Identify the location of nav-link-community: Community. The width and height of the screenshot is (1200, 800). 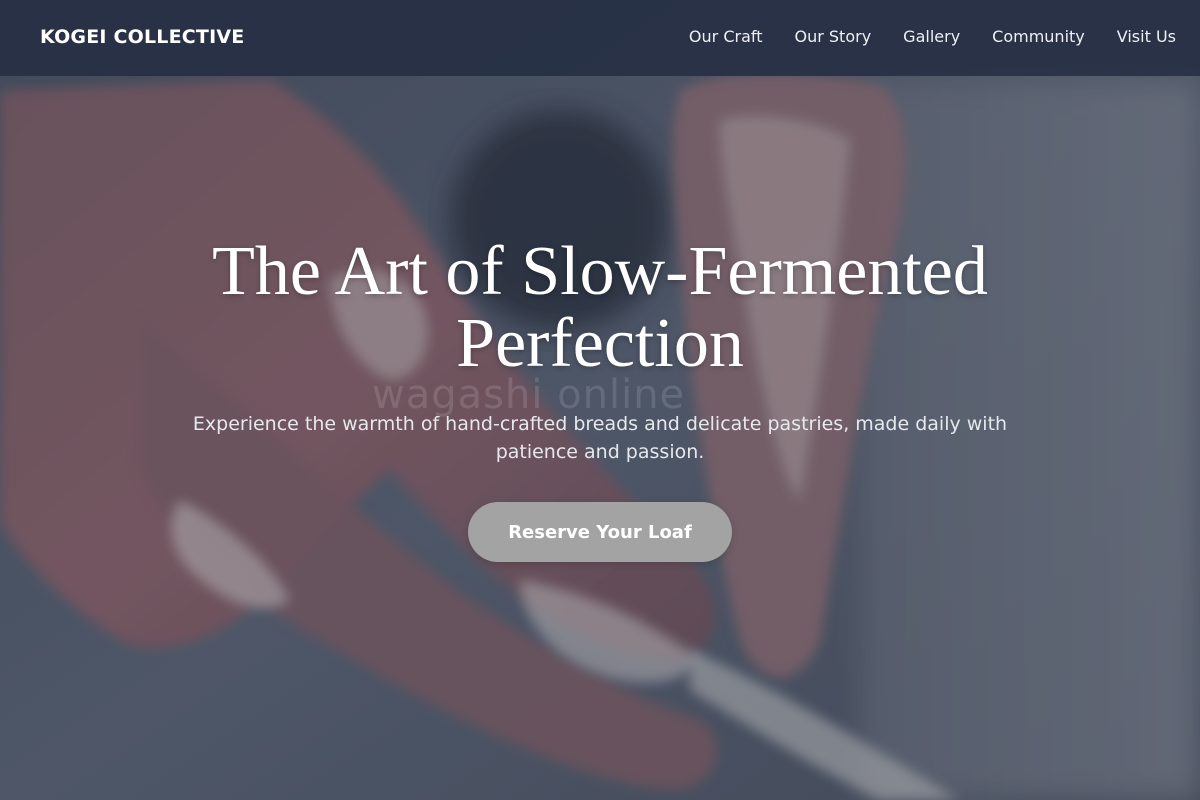
(1038, 36).